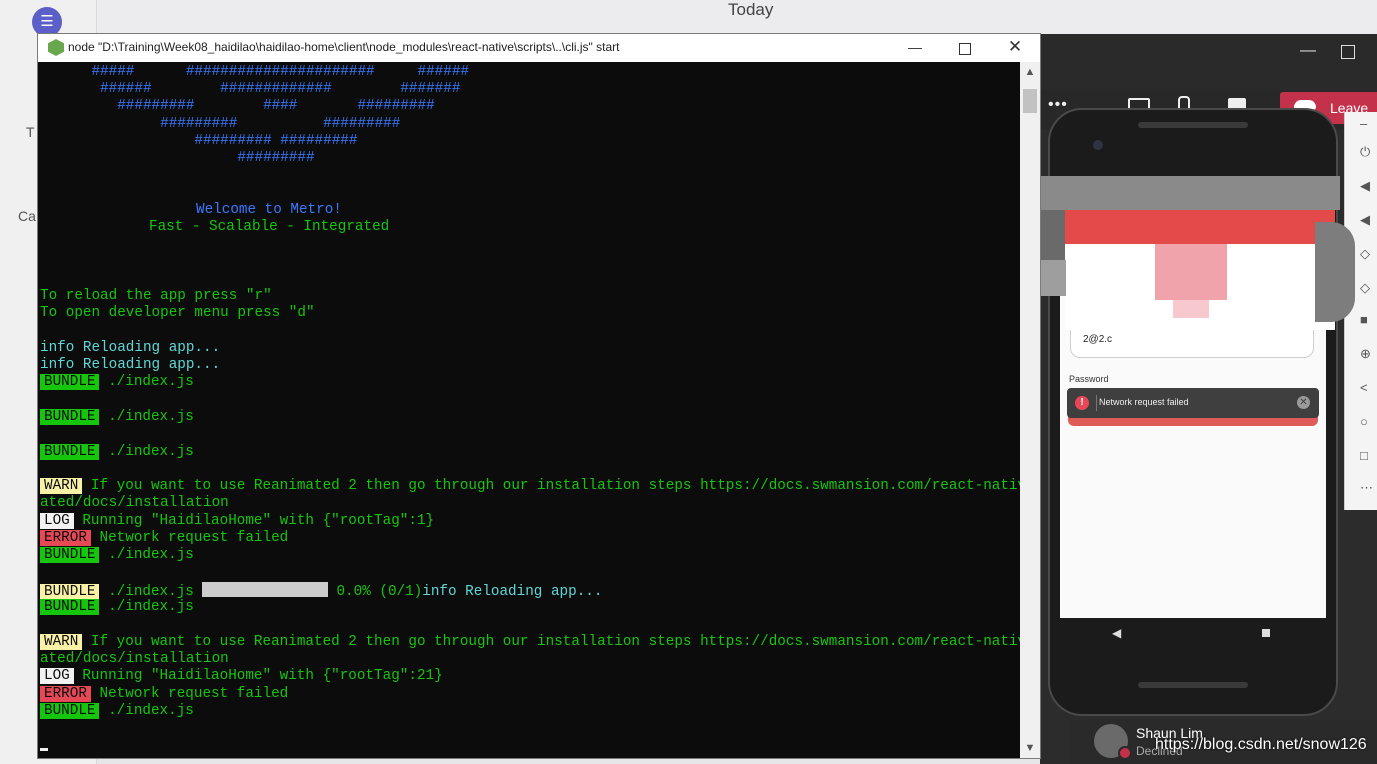 The width and height of the screenshot is (1377, 764). What do you see at coordinates (1364, 319) in the screenshot?
I see `screenshot-icon: ■` at bounding box center [1364, 319].